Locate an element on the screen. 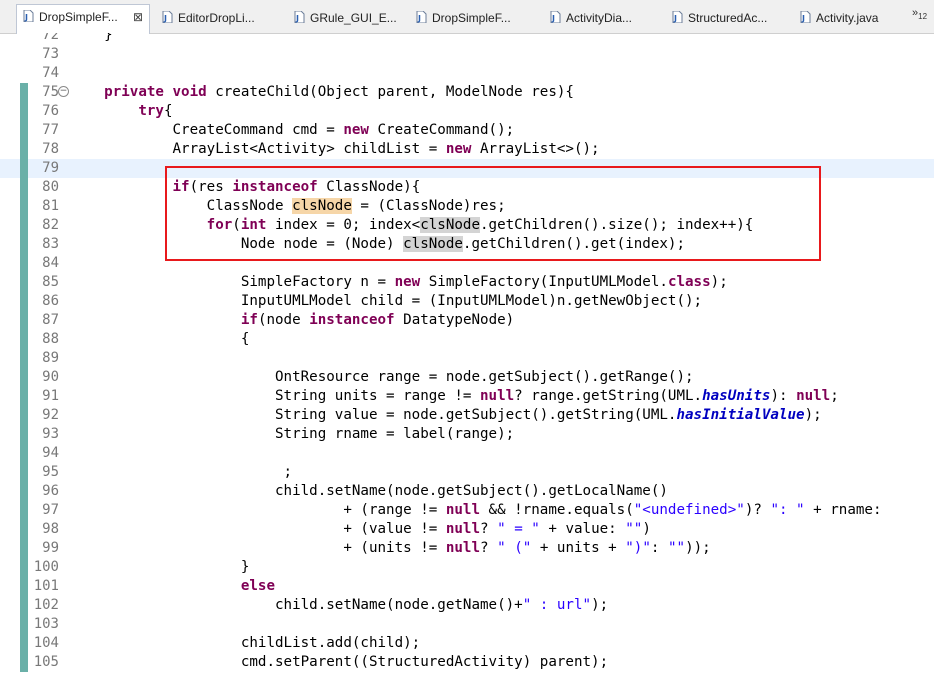 The image size is (934, 675). token: + (units != is located at coordinates (258, 548).